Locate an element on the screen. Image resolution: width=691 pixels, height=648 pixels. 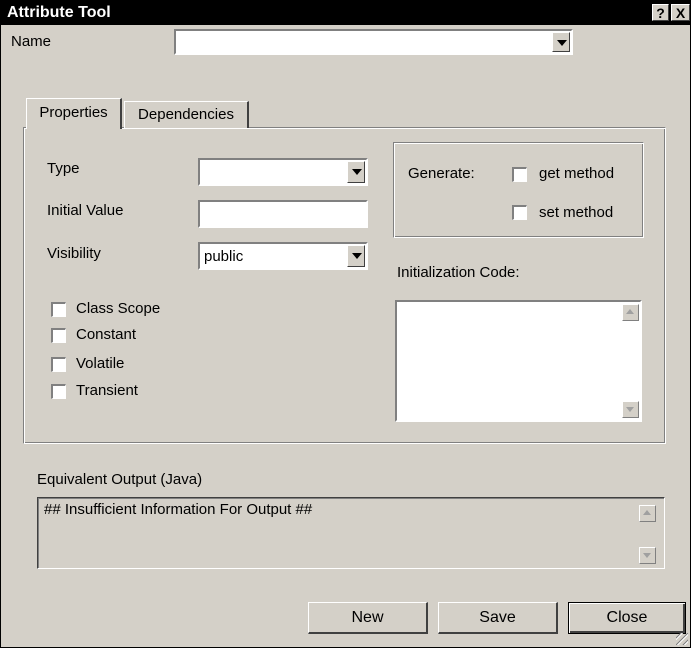
name-label: Name is located at coordinates (31, 41).